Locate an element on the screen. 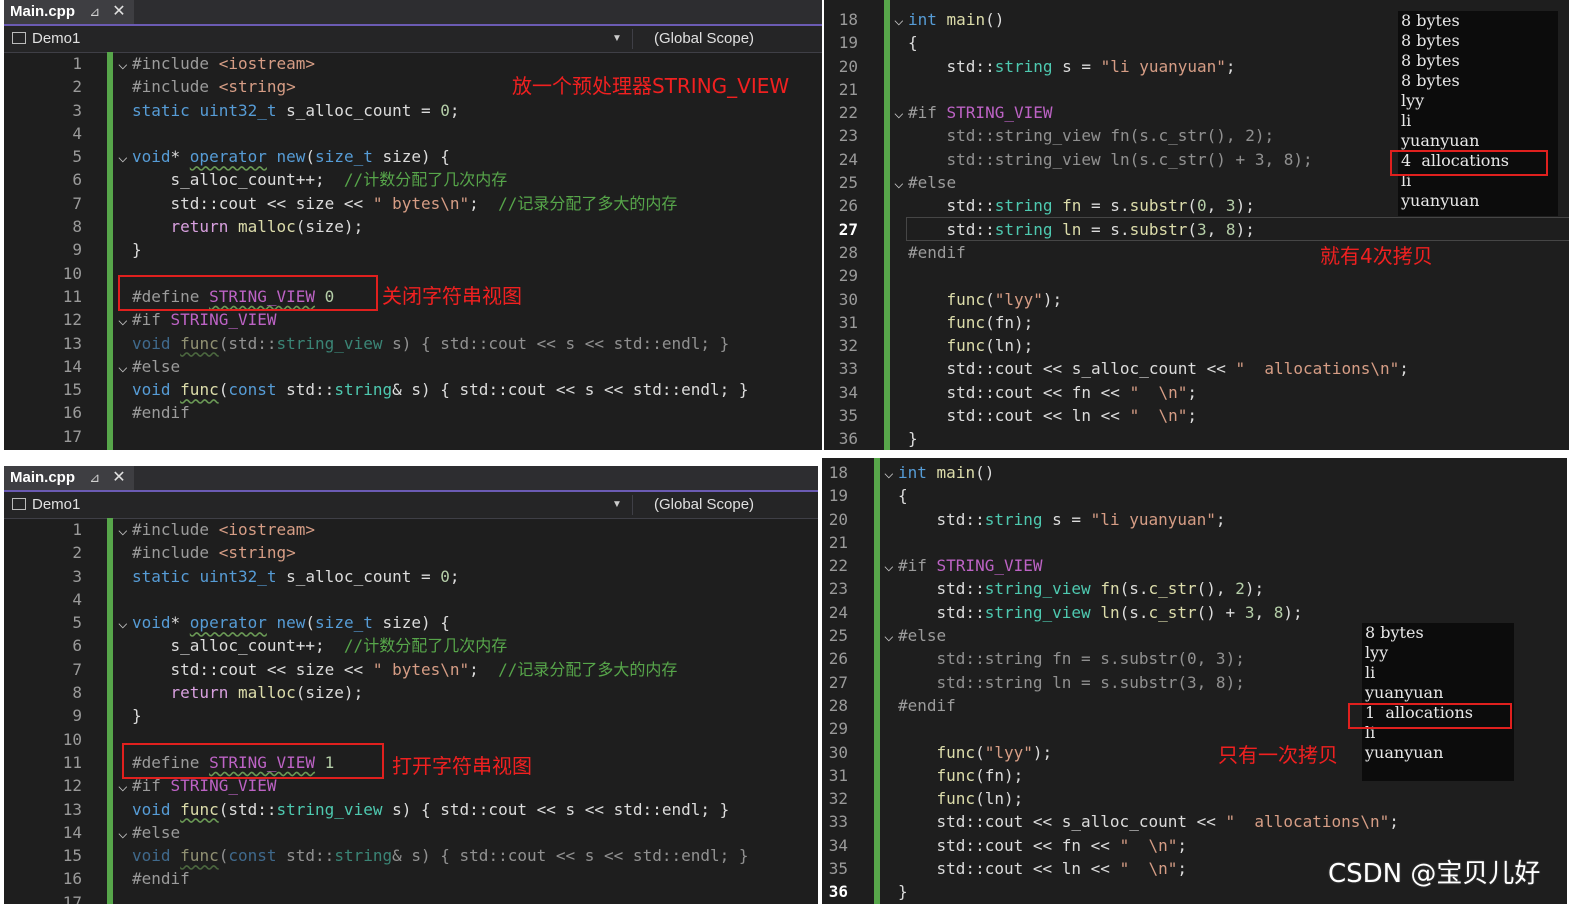  tab-bar: Main.cpp ⊿ ✕ is located at coordinates (411, 479).